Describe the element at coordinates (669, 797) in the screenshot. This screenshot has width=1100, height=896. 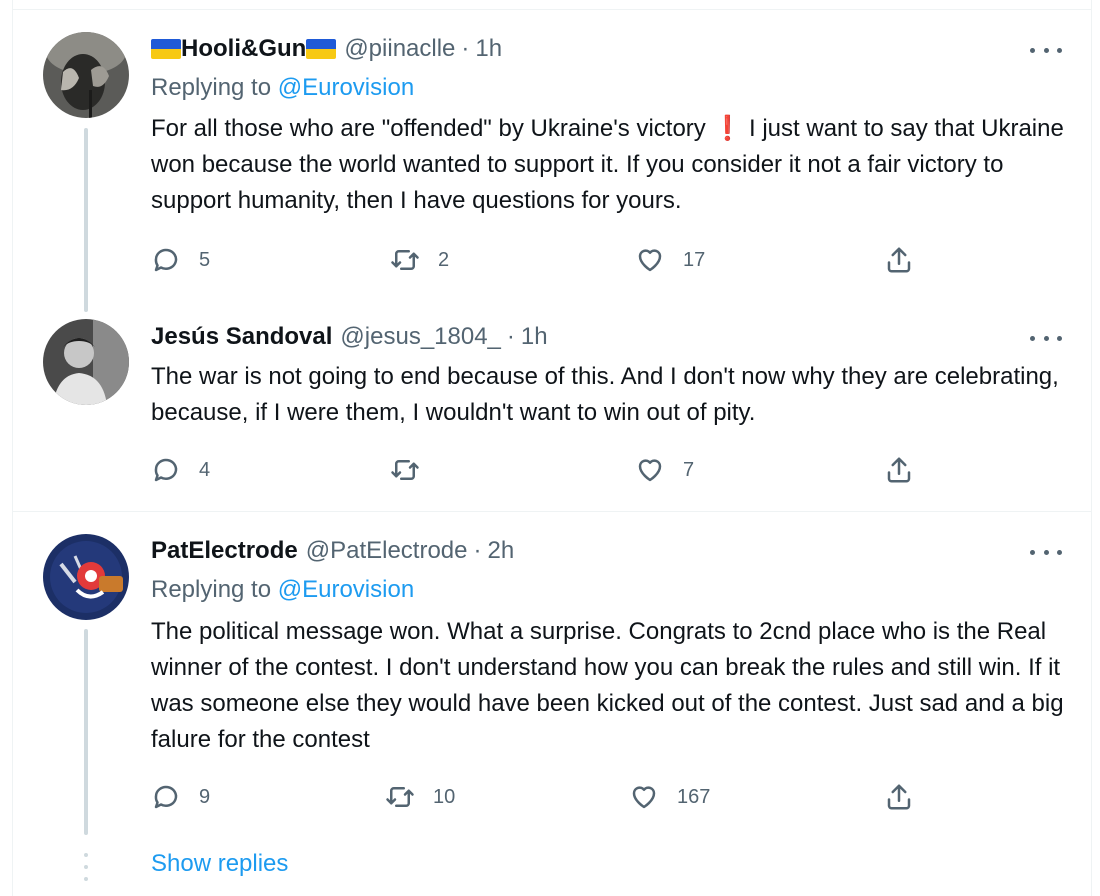
I see `like-button: 167` at that location.